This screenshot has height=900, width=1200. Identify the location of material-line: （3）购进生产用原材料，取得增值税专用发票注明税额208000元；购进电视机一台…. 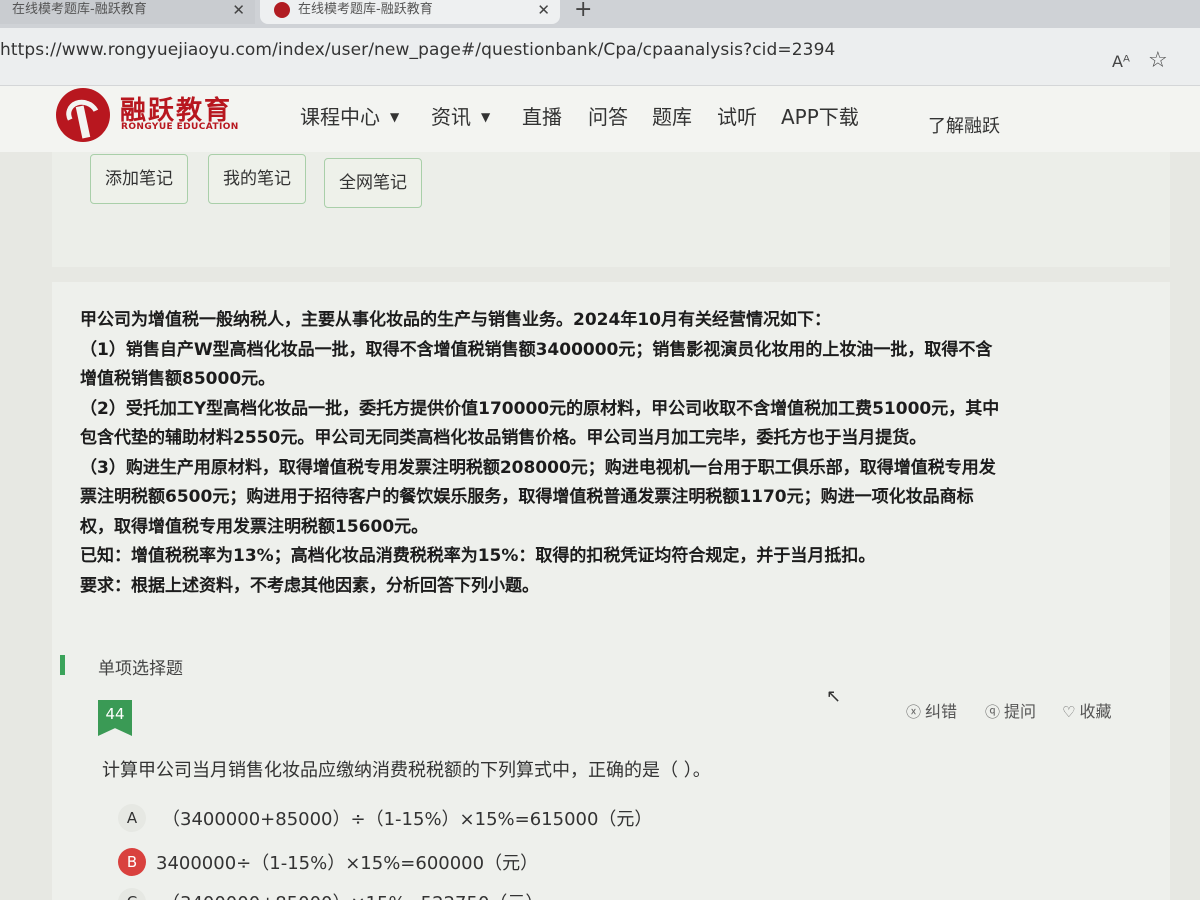
(538, 467).